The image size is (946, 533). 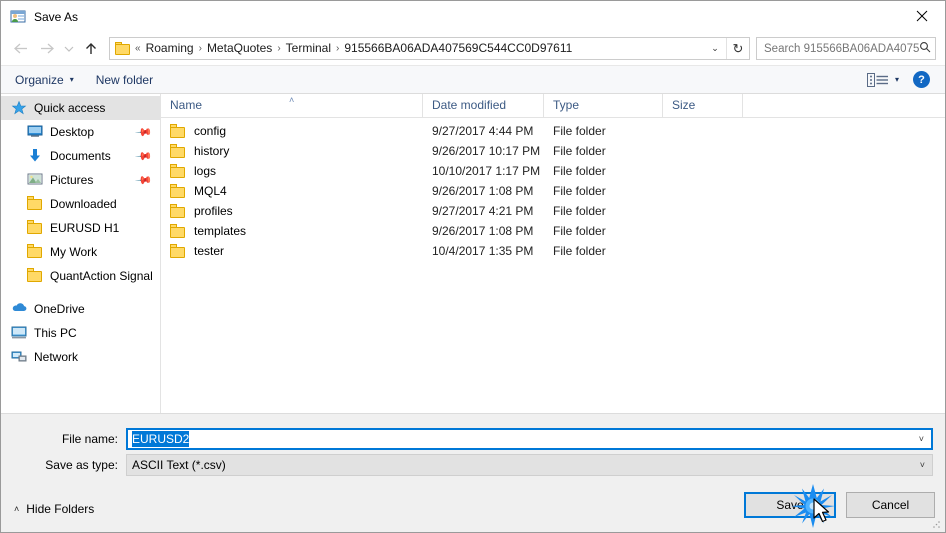 What do you see at coordinates (922, 16) in the screenshot?
I see `close-icon` at bounding box center [922, 16].